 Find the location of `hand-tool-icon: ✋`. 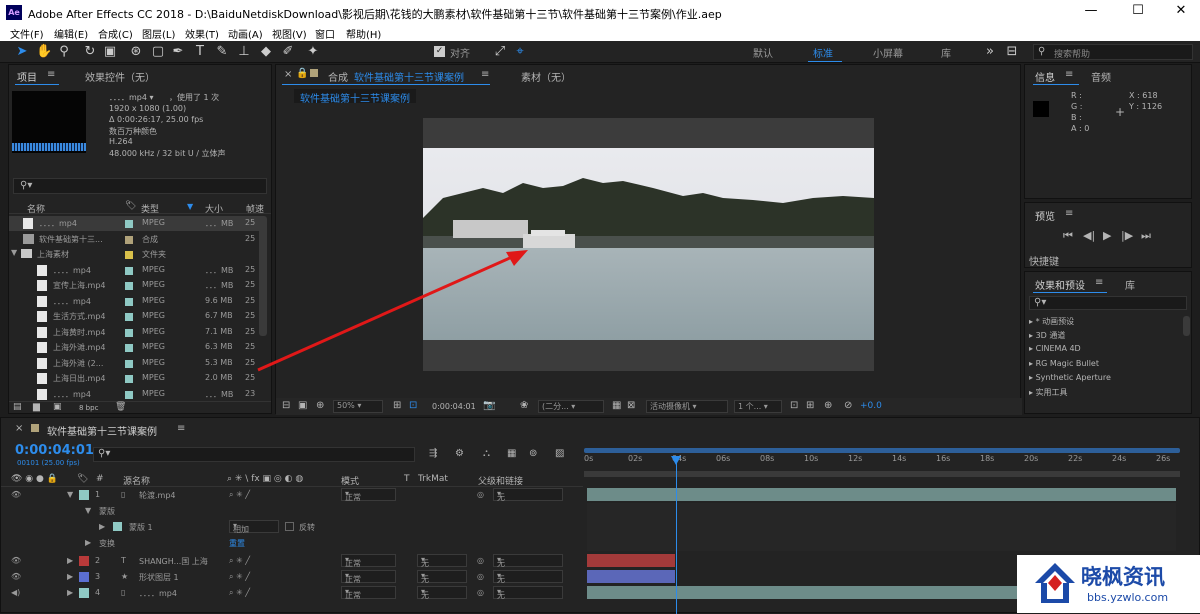

hand-tool-icon: ✋ is located at coordinates (44, 52).